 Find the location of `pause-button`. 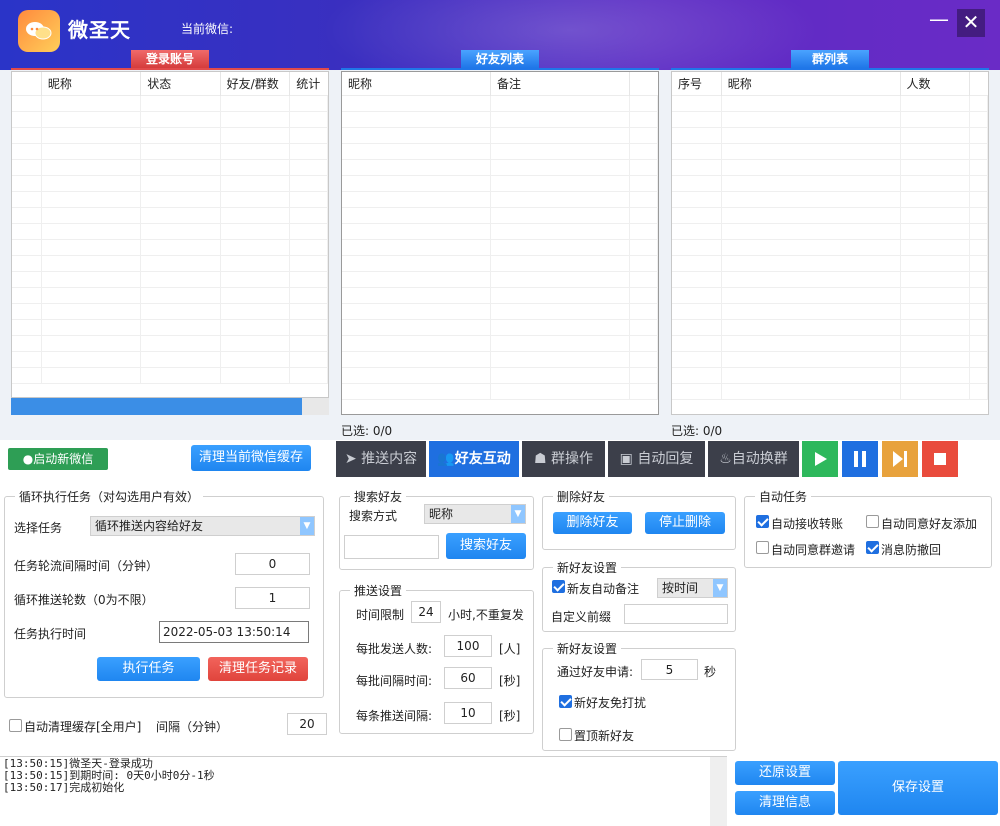

pause-button is located at coordinates (860, 459).